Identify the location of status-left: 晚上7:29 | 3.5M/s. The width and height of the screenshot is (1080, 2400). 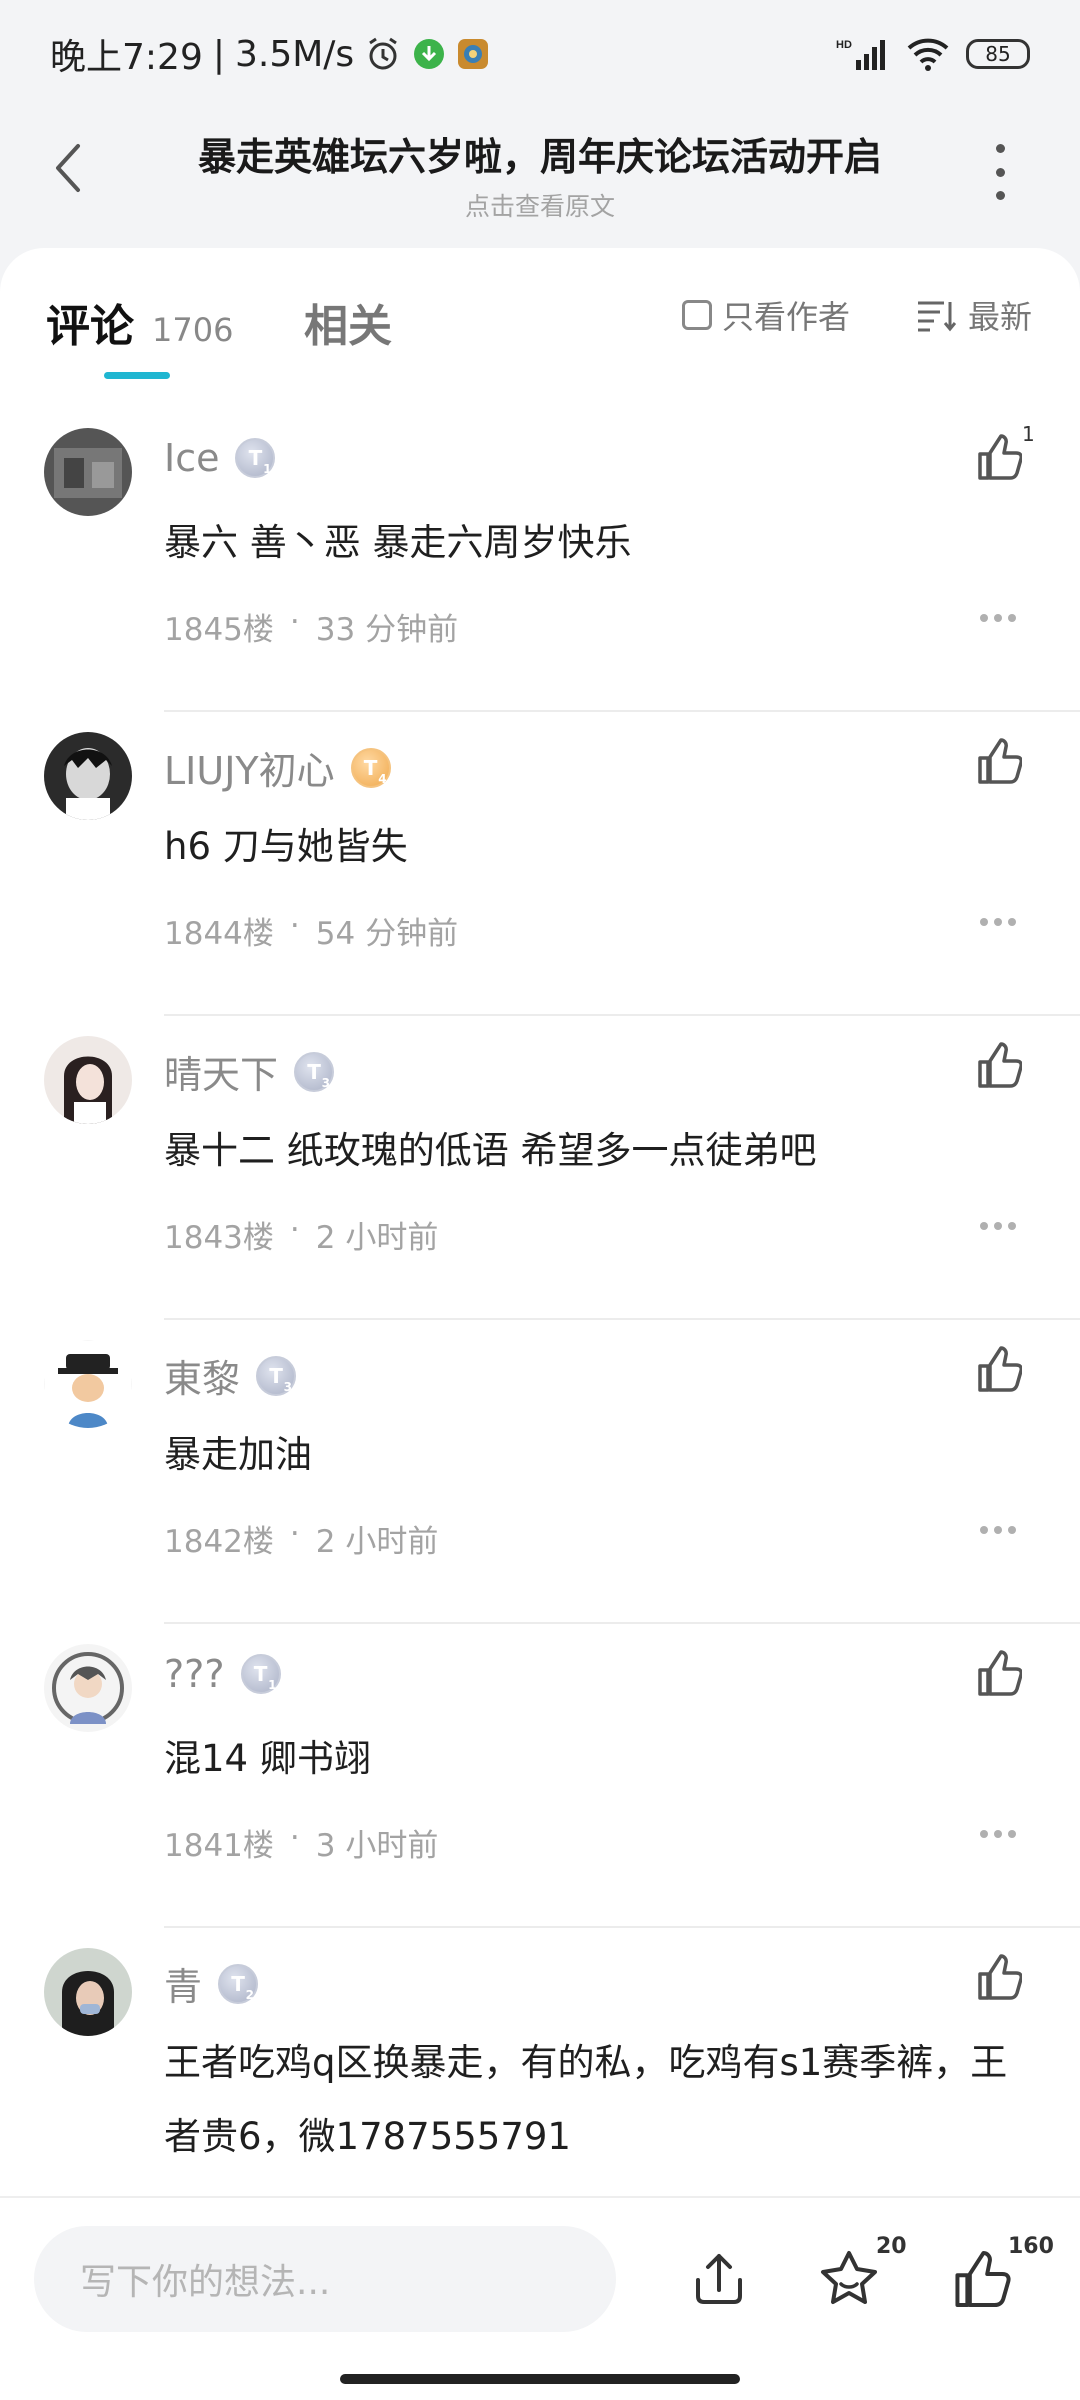
(270, 54).